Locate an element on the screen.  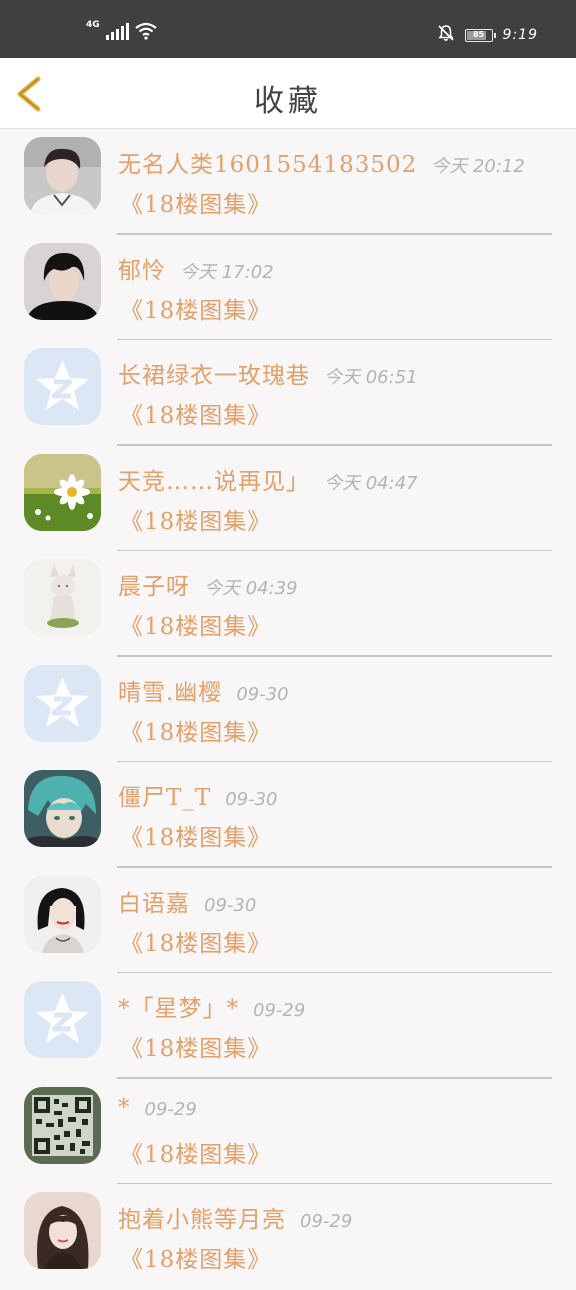
status-right: 85 9:19 is located at coordinates (487, 35).